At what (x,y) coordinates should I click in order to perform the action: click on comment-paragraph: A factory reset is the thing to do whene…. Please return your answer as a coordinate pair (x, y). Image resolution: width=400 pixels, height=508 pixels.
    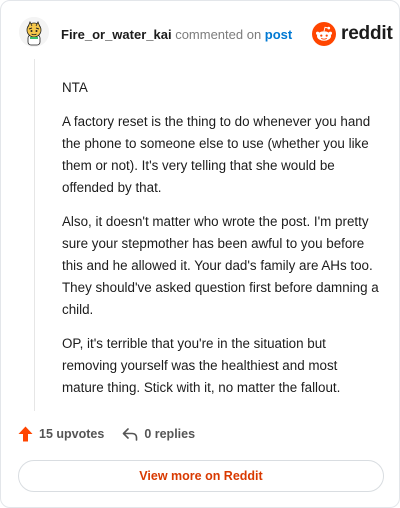
    Looking at the image, I should click on (216, 154).